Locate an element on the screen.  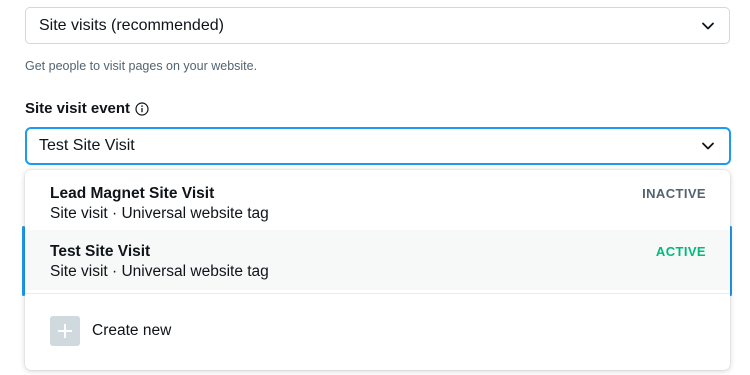
status-badge: INACTIVE is located at coordinates (674, 193).